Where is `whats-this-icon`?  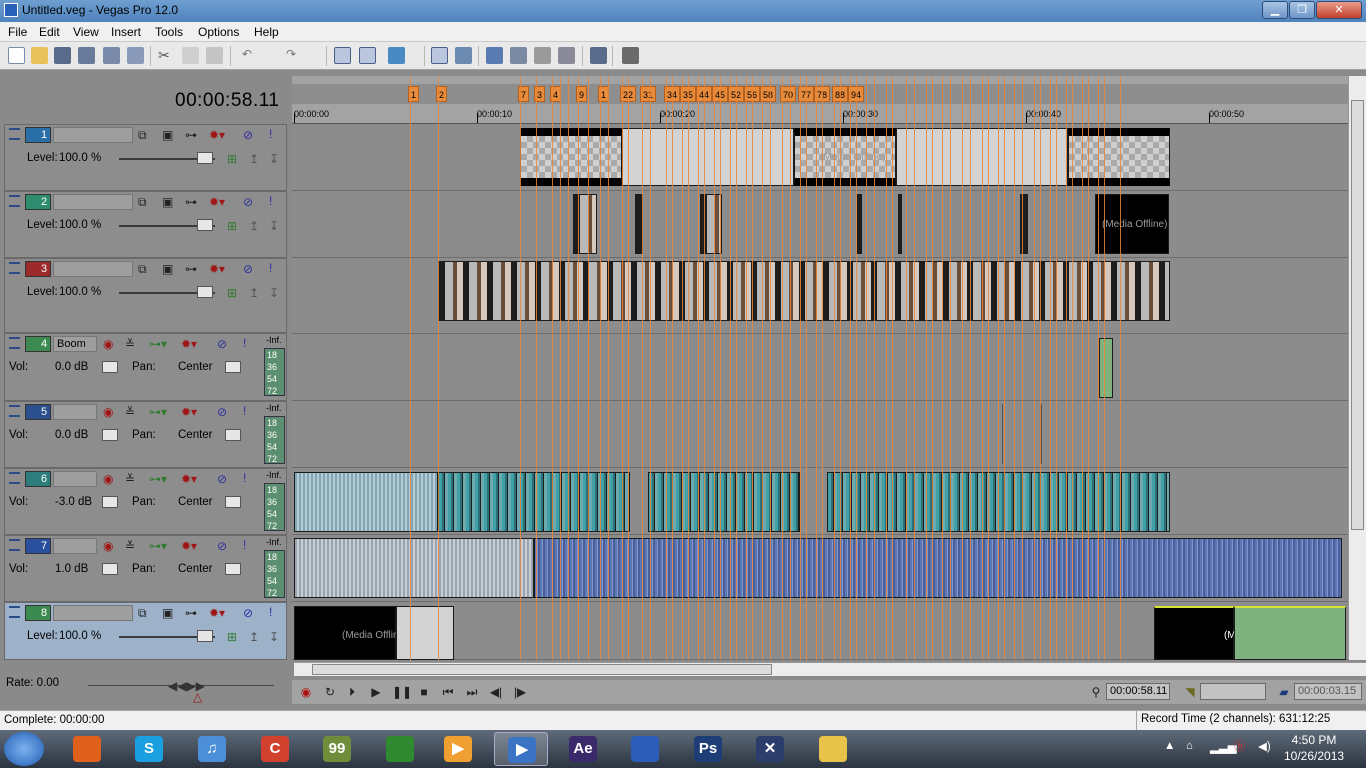 whats-this-icon is located at coordinates (630, 55).